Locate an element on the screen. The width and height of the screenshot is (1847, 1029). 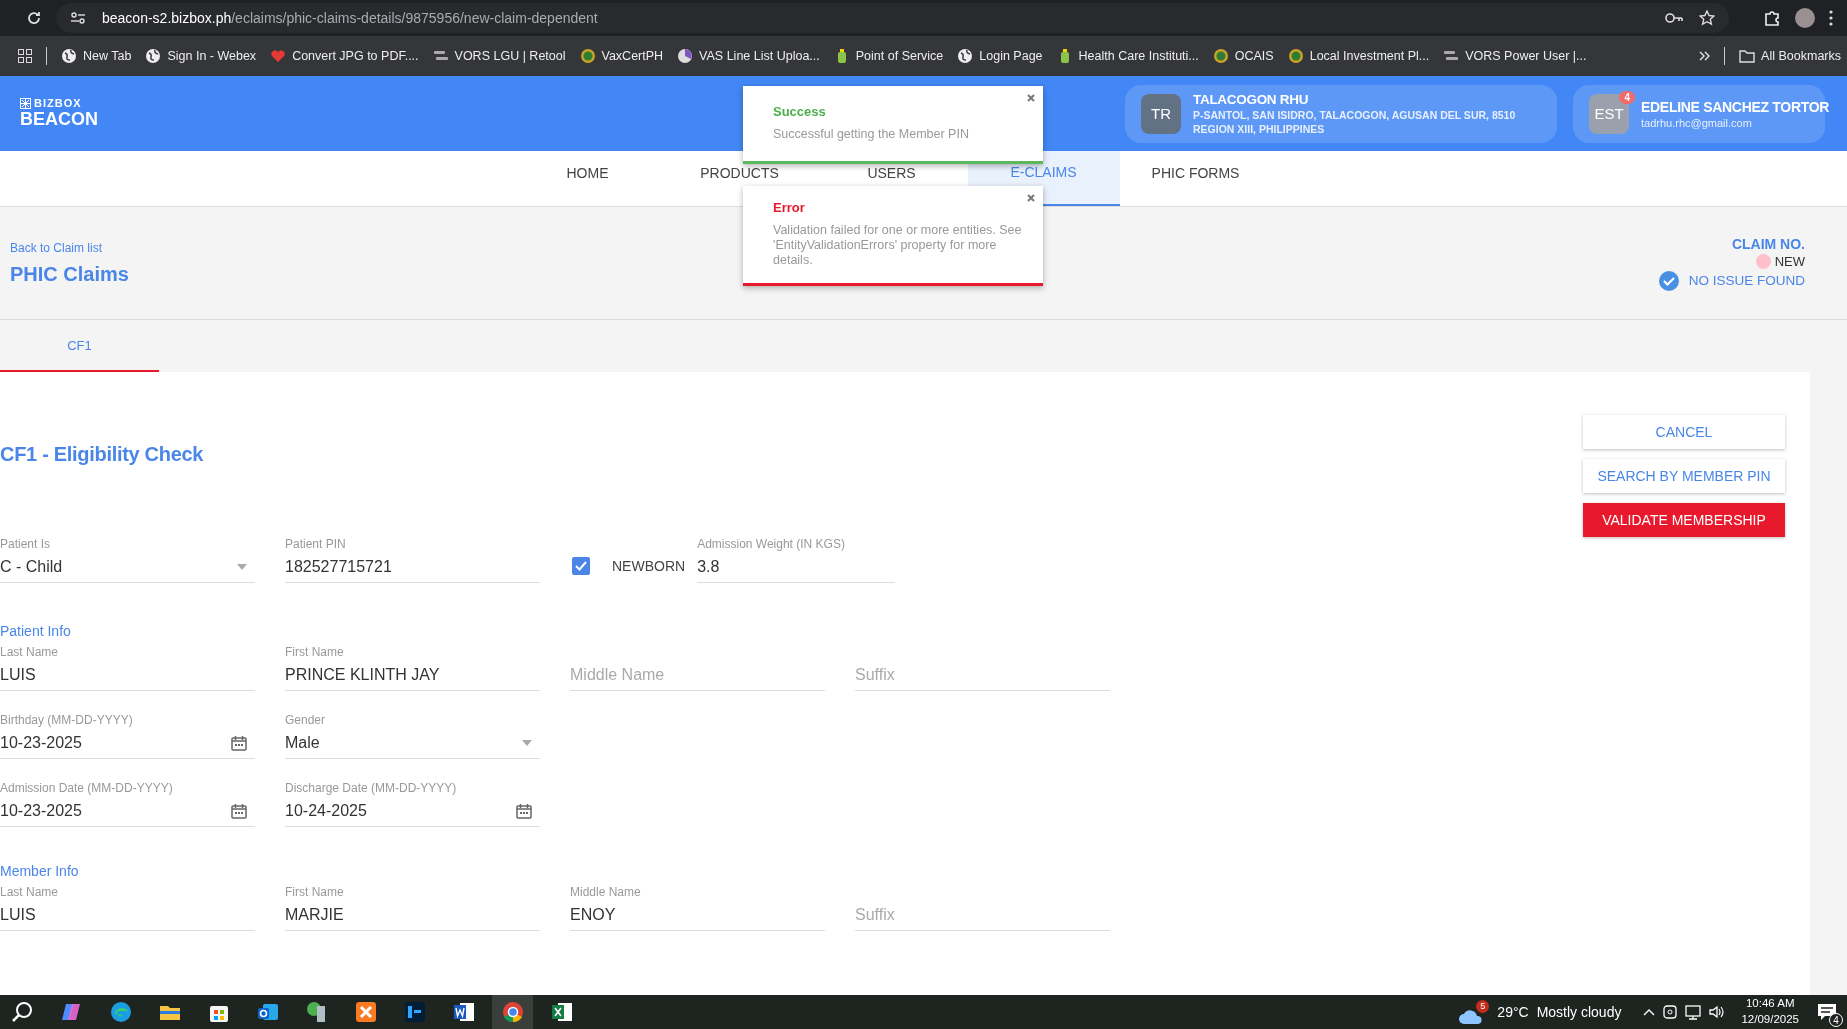
nav-tab: PHIC FORMS is located at coordinates (1195, 178).